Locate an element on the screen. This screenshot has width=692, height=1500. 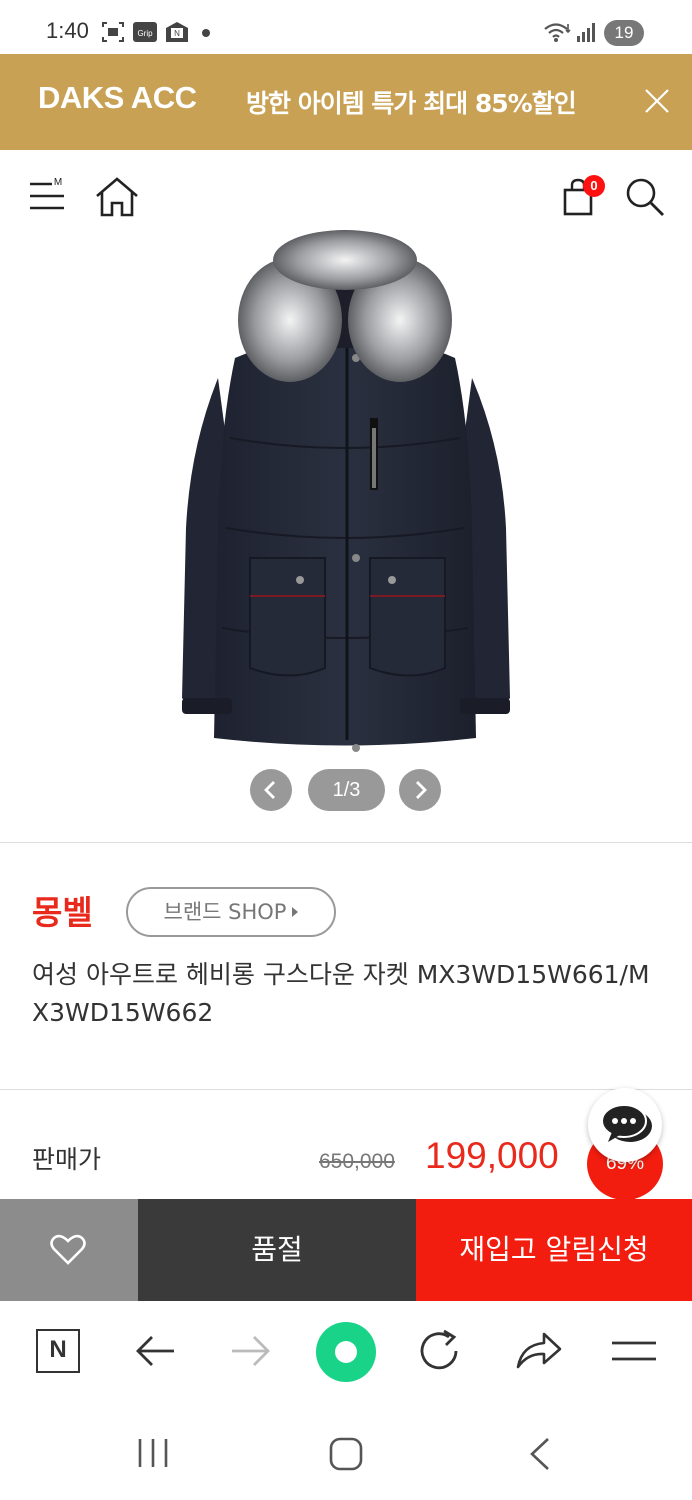
share-icon is located at coordinates (539, 1351).